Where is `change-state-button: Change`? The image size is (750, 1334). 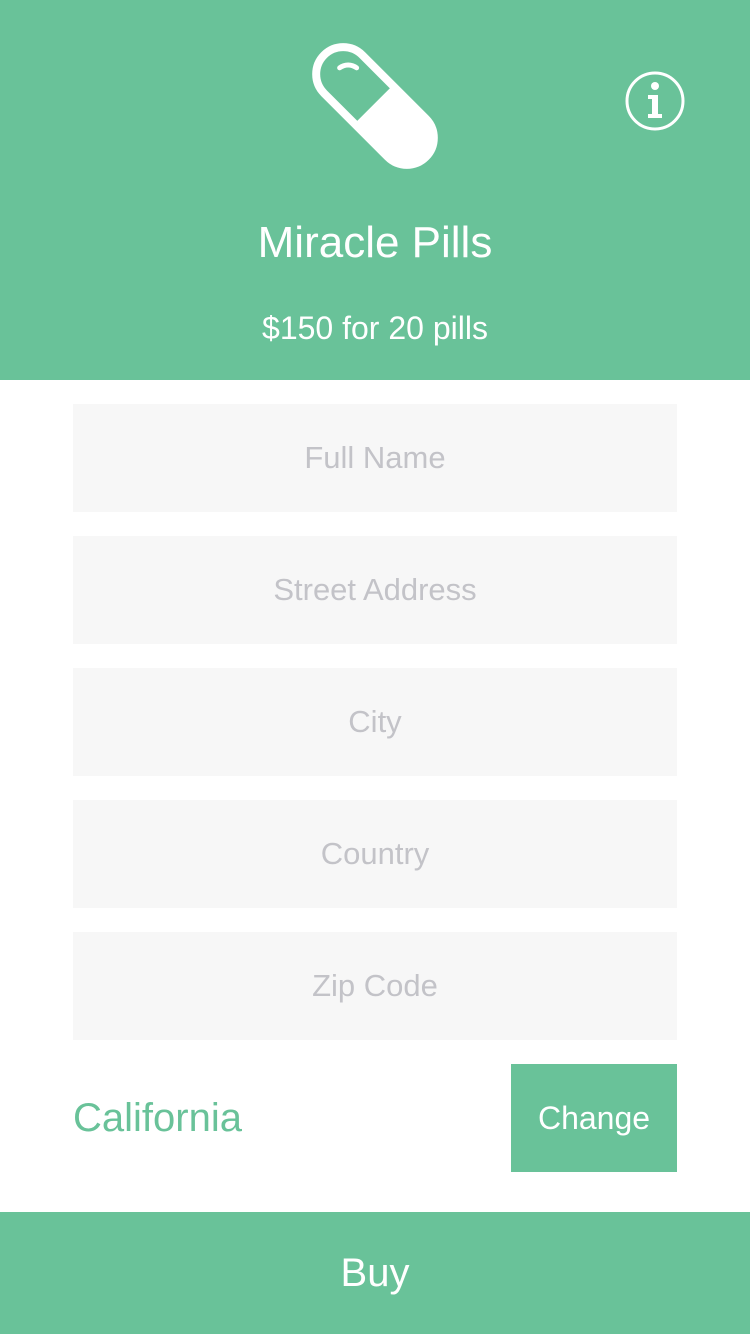 change-state-button: Change is located at coordinates (594, 1118).